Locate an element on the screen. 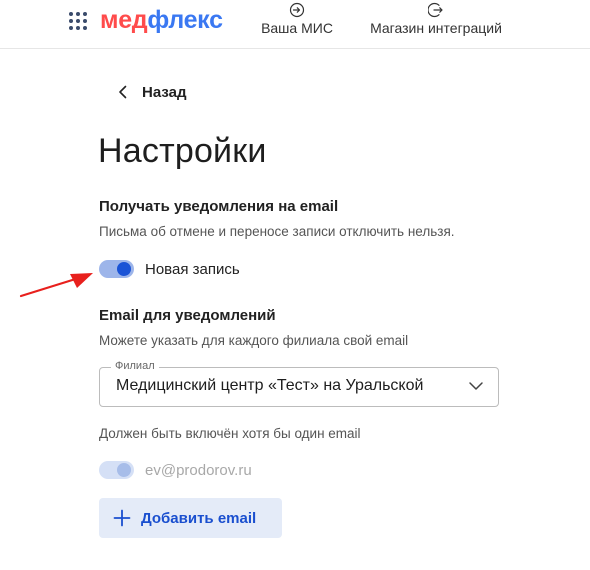 The image size is (590, 570). chevron-left-icon is located at coordinates (123, 92).